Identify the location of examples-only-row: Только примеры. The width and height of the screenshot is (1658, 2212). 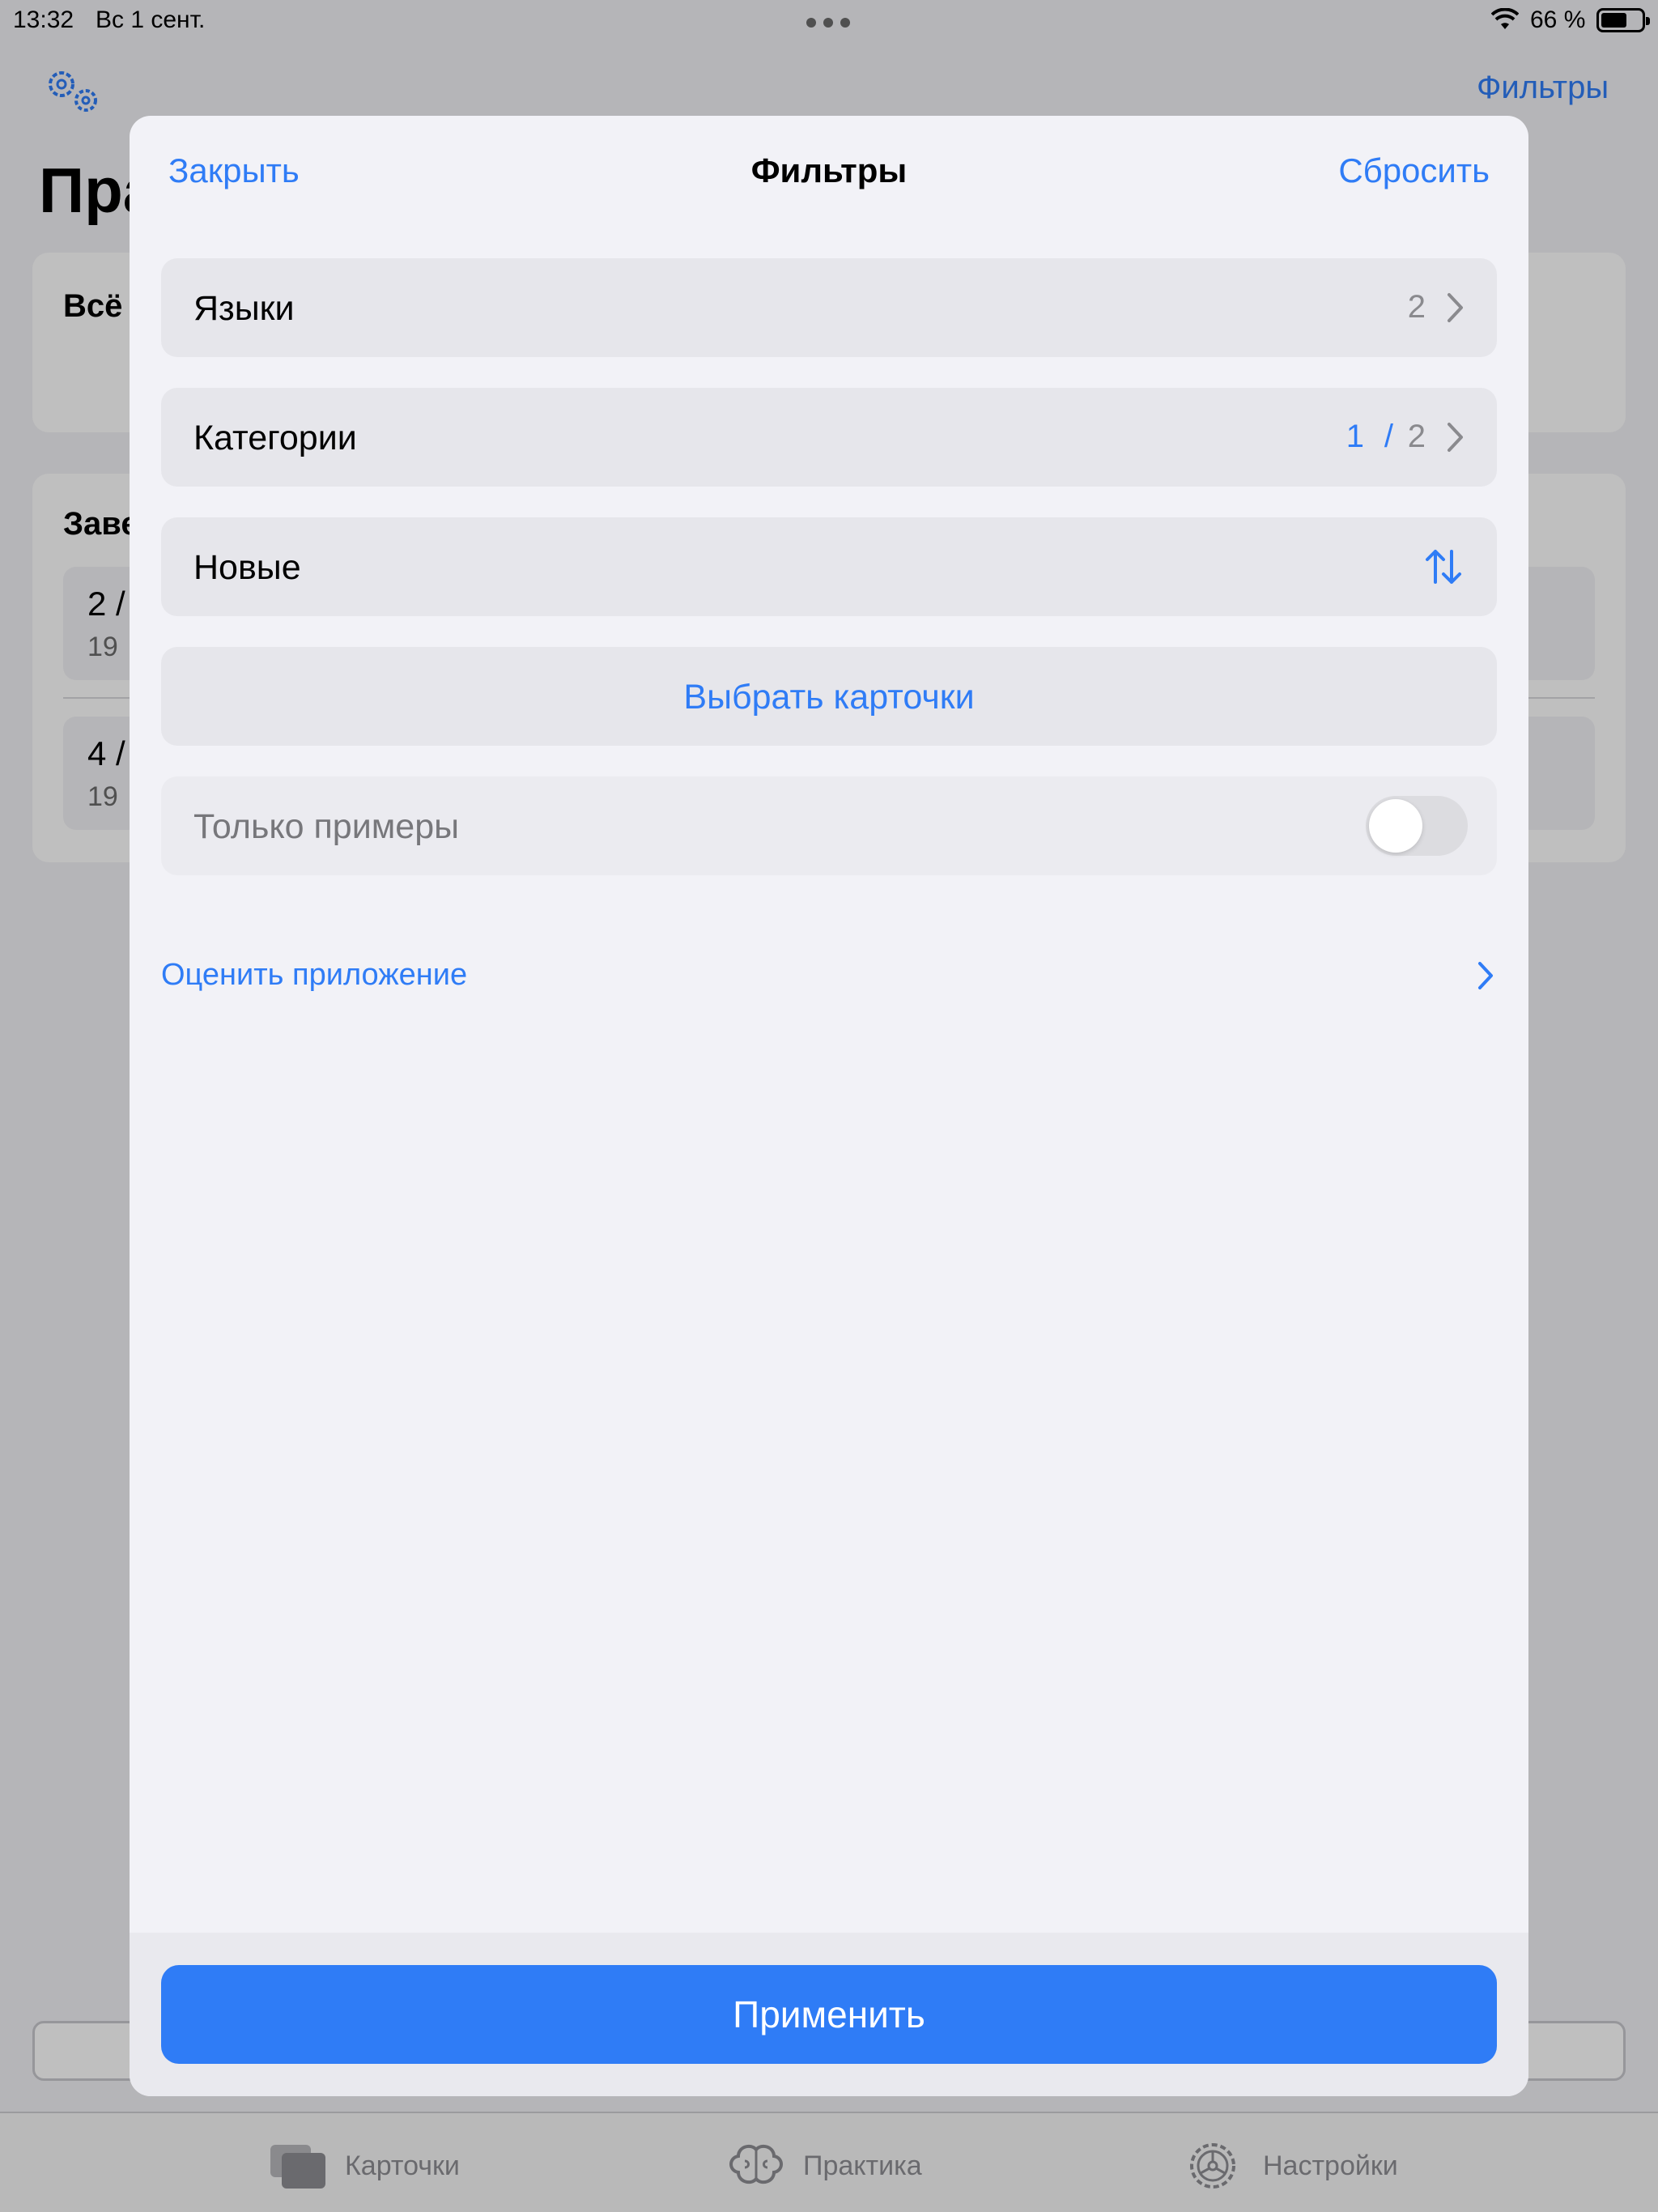
(829, 825).